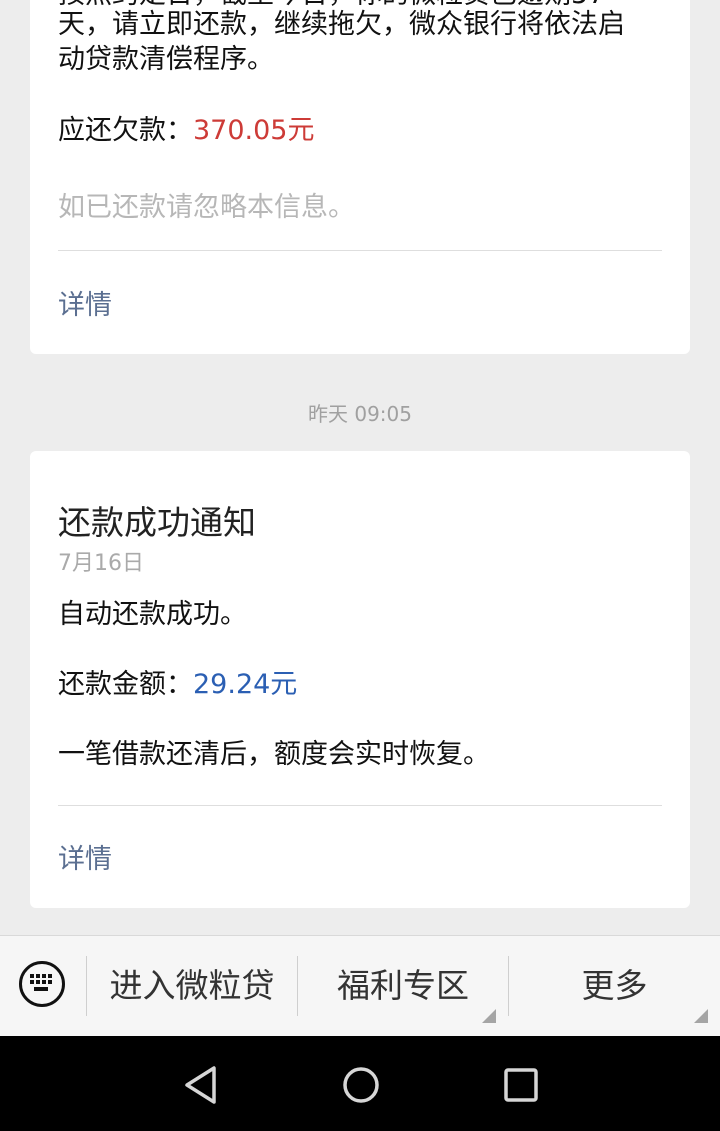  Describe the element at coordinates (614, 986) in the screenshot. I see `menu-more: 更多` at that location.